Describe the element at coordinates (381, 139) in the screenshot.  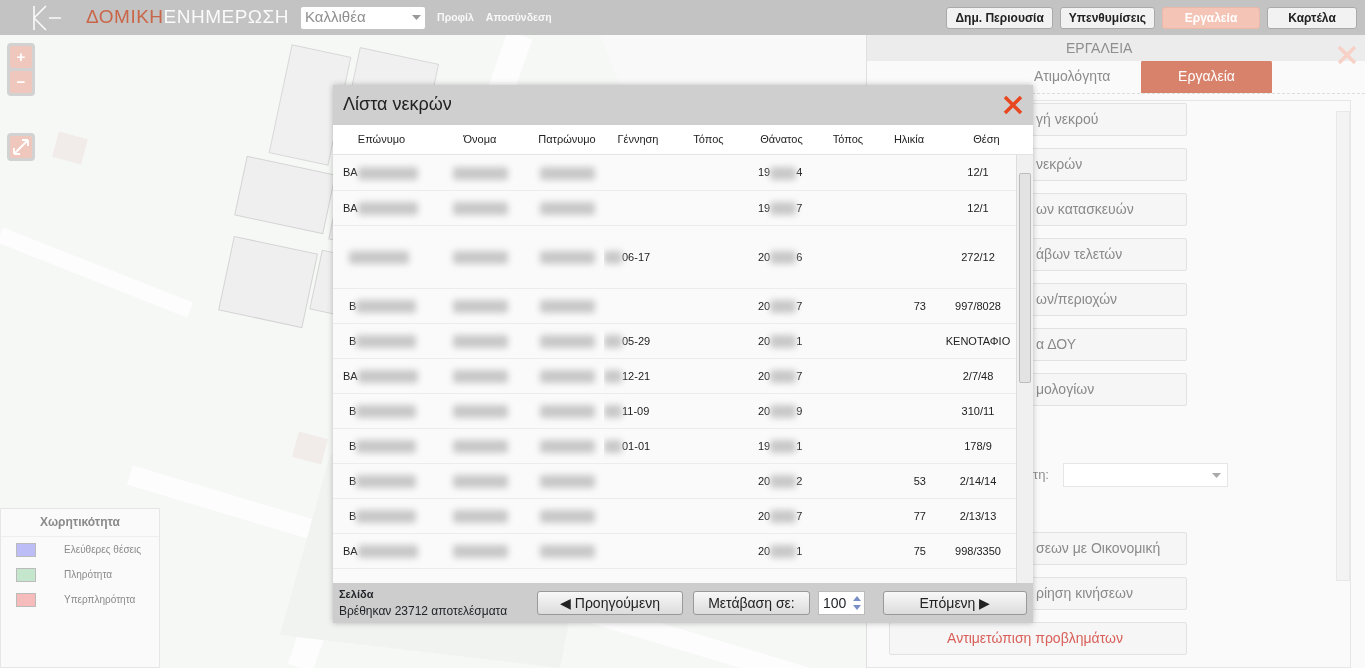
I see `column-header: Επώνυμο` at that location.